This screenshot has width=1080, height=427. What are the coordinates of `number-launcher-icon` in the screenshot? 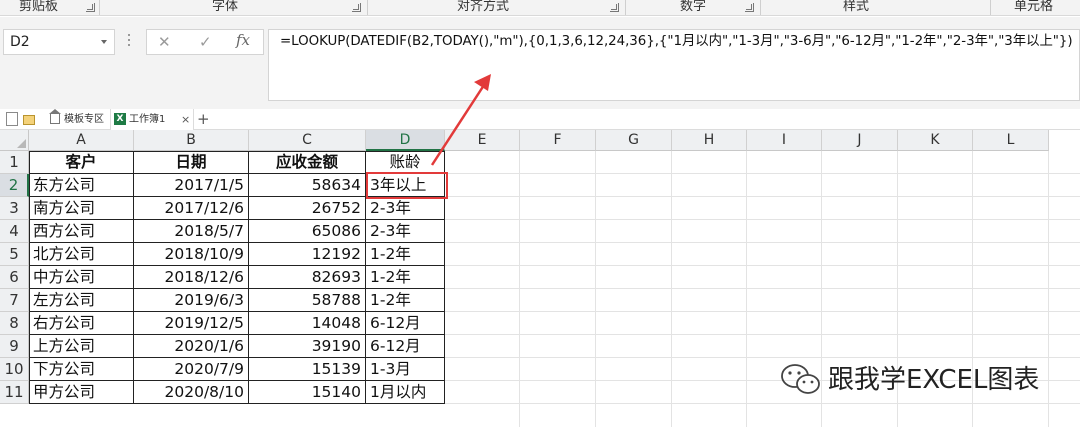 It's located at (749, 7).